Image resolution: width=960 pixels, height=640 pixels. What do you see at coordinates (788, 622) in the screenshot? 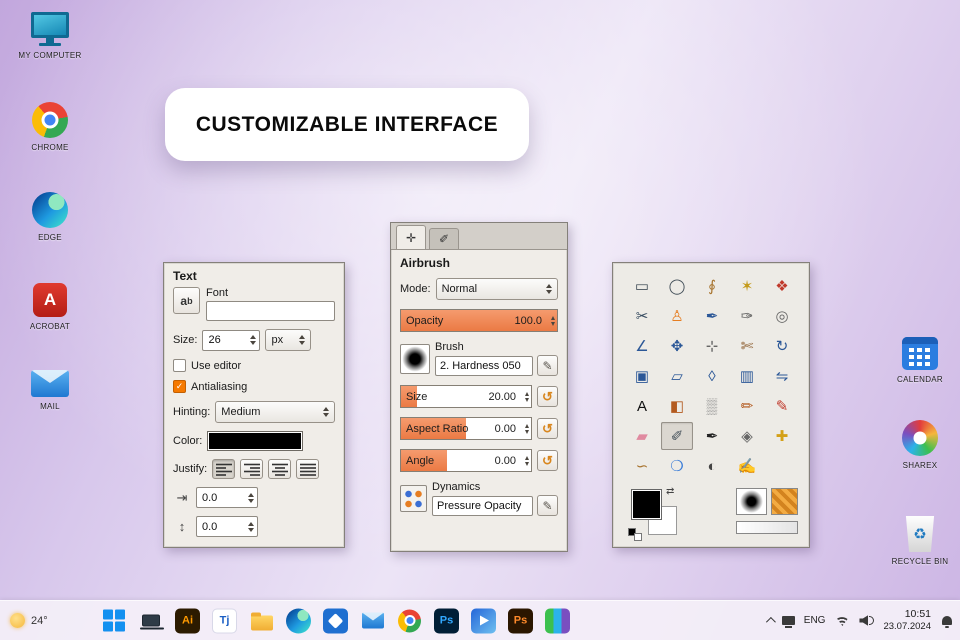
I see `tray-display-icon` at bounding box center [788, 622].